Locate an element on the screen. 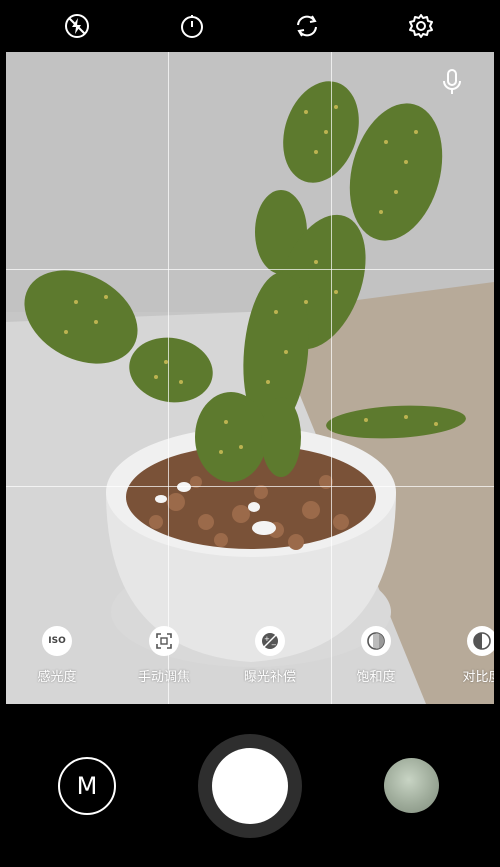 This screenshot has width=500, height=867. iso-icon: ISO is located at coordinates (57, 641).